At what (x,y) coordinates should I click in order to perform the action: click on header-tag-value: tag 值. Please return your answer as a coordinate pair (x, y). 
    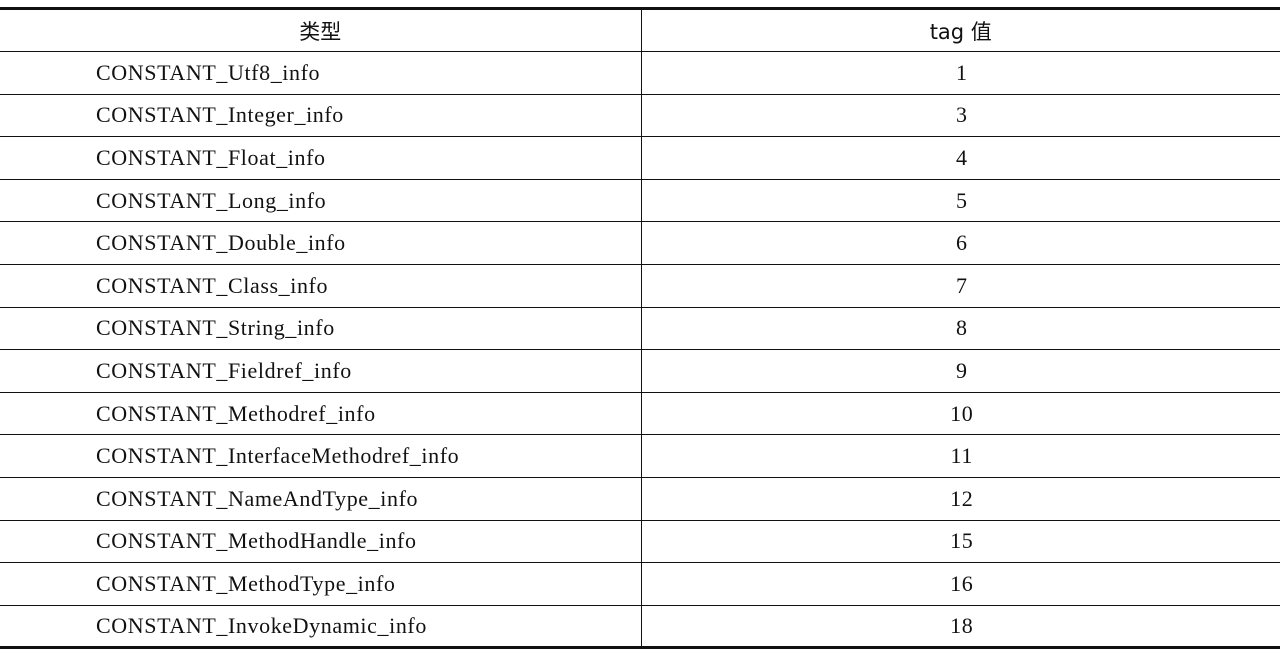
    Looking at the image, I should click on (960, 29).